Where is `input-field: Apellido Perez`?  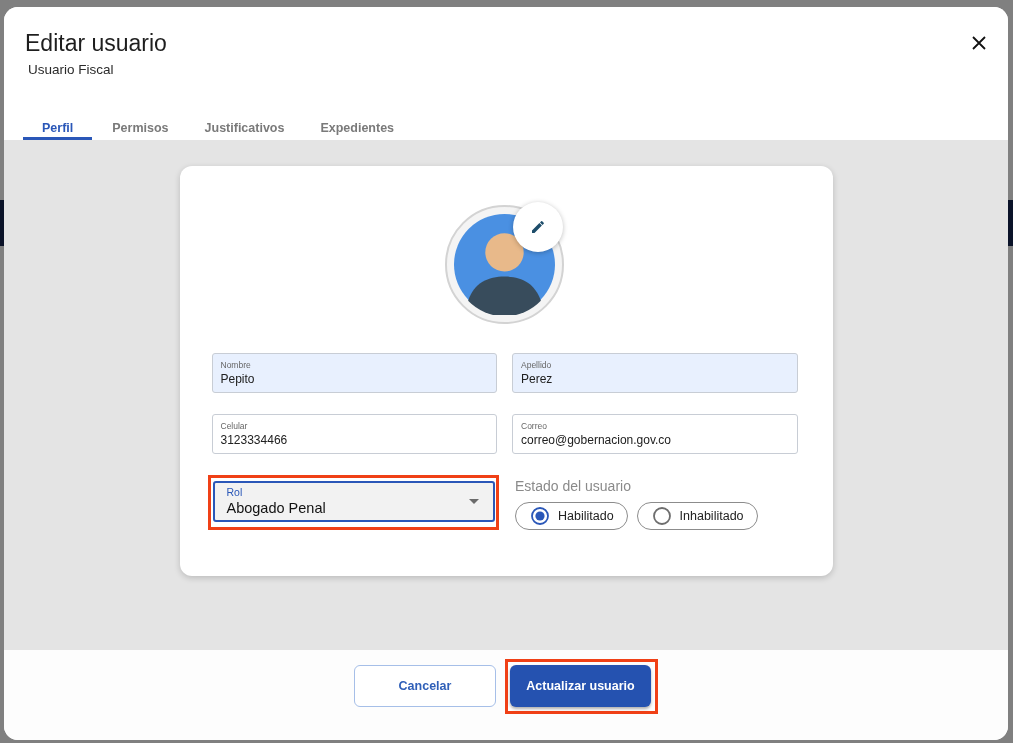 input-field: Apellido Perez is located at coordinates (655, 373).